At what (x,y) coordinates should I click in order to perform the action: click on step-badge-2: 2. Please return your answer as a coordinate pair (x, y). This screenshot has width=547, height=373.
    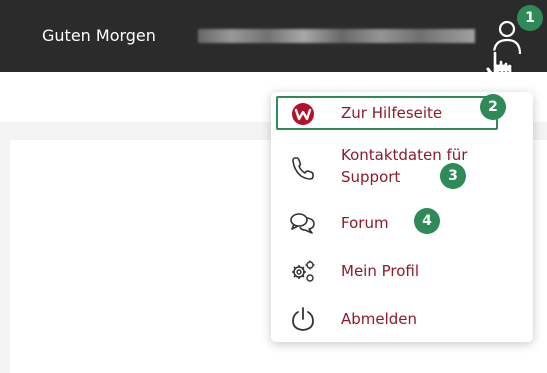
    Looking at the image, I should click on (493, 107).